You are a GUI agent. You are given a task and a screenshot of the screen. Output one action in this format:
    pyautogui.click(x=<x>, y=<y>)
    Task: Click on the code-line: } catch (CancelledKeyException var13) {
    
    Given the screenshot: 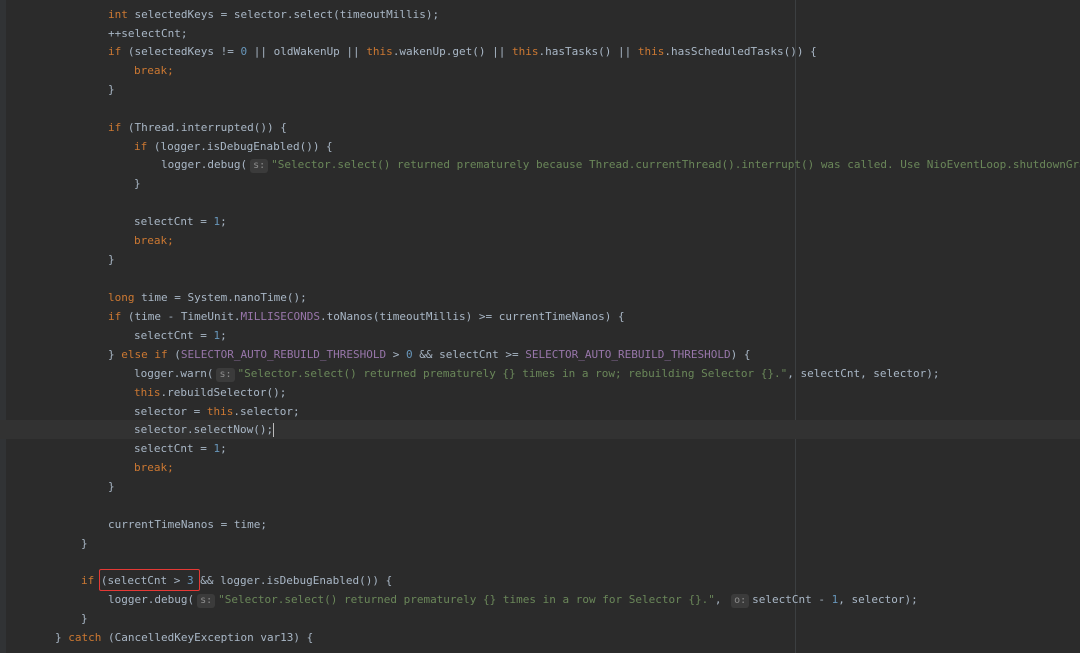 What is the action you would take?
    pyautogui.click(x=540, y=637)
    